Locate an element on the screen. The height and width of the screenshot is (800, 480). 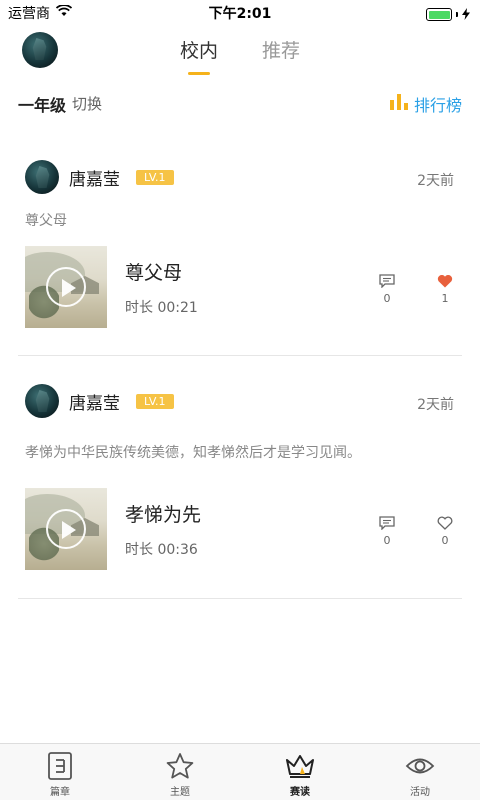
heart-outline-icon is located at coordinates (445, 523).